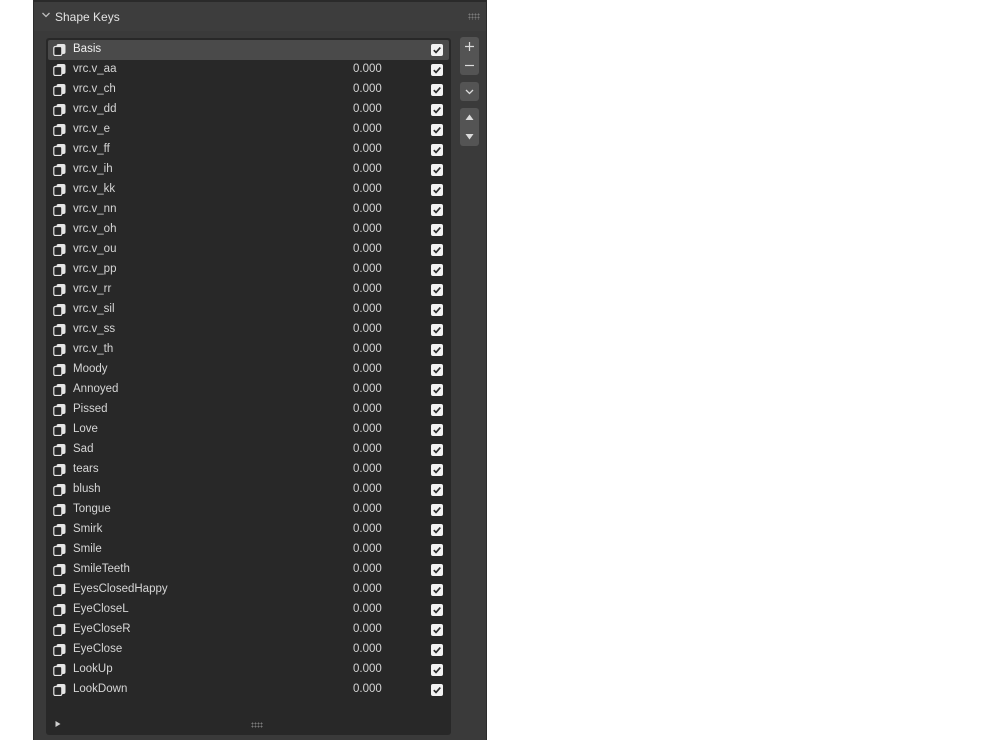 The height and width of the screenshot is (740, 1000). Describe the element at coordinates (93, 349) in the screenshot. I see `shape-key-name: vrc.v_th` at that location.